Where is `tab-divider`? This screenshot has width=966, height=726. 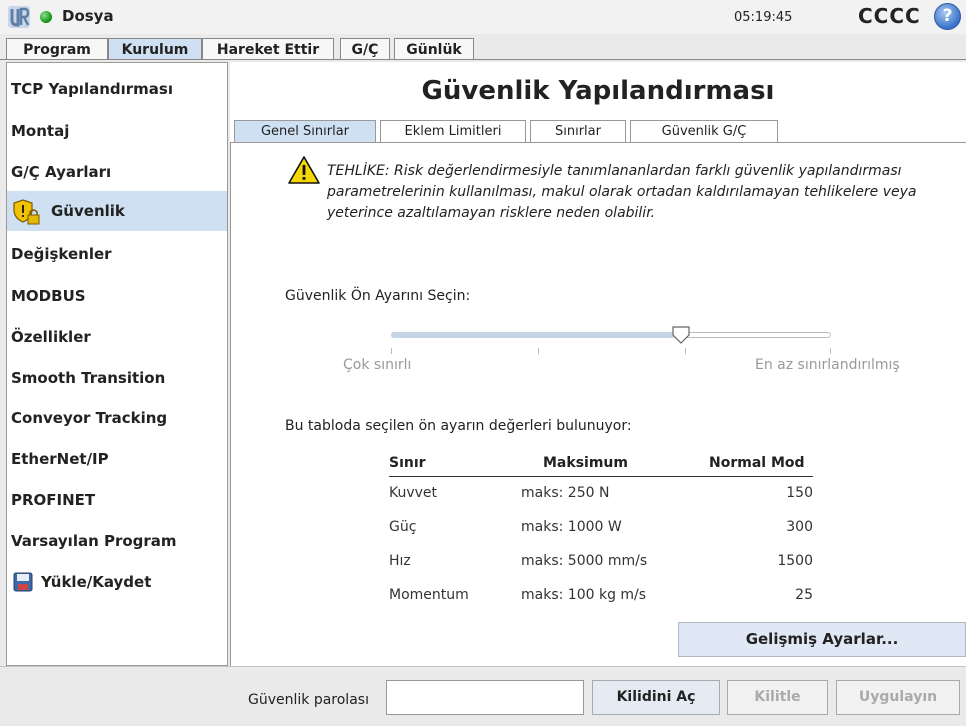
tab-divider is located at coordinates (483, 59).